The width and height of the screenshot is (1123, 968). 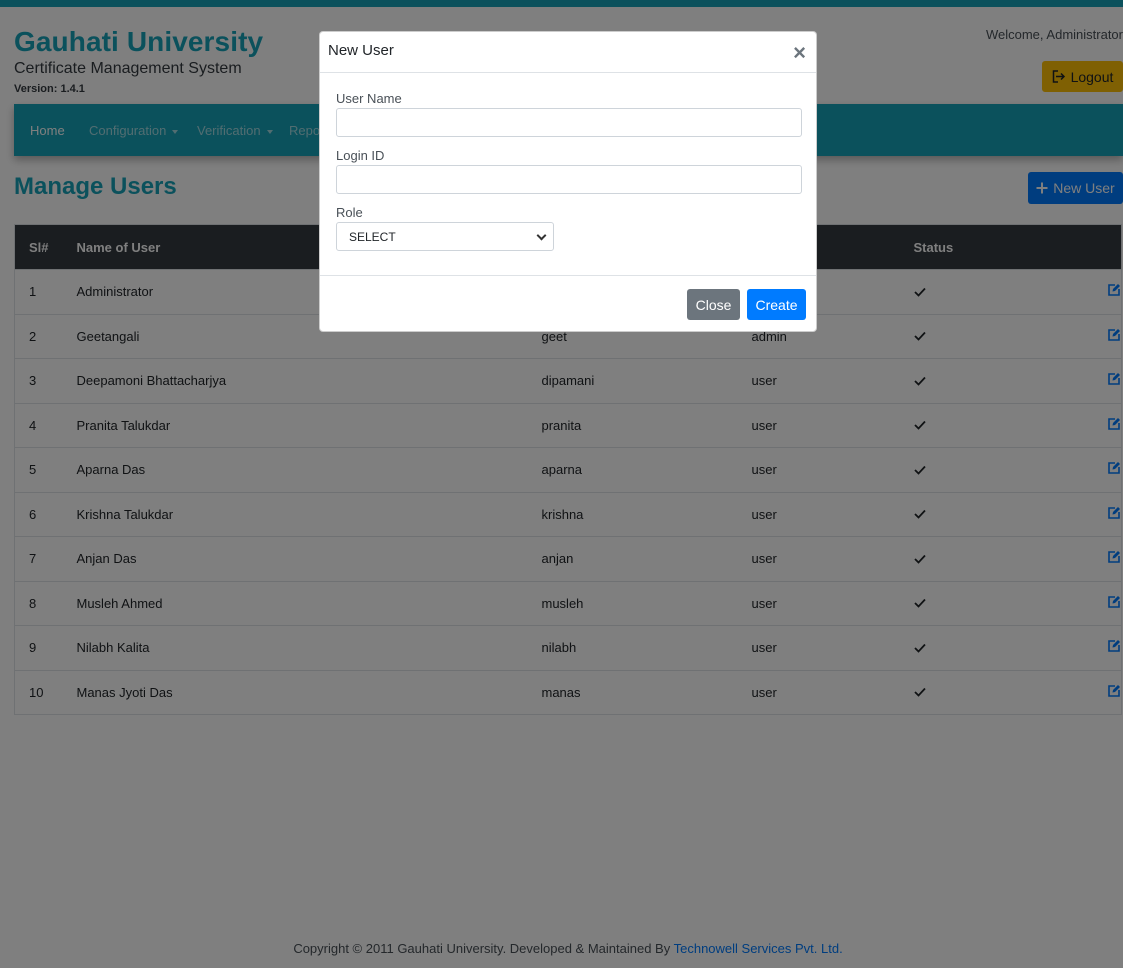 I want to click on modal-body: User Name Login ID Role SELECT, so click(x=568, y=174).